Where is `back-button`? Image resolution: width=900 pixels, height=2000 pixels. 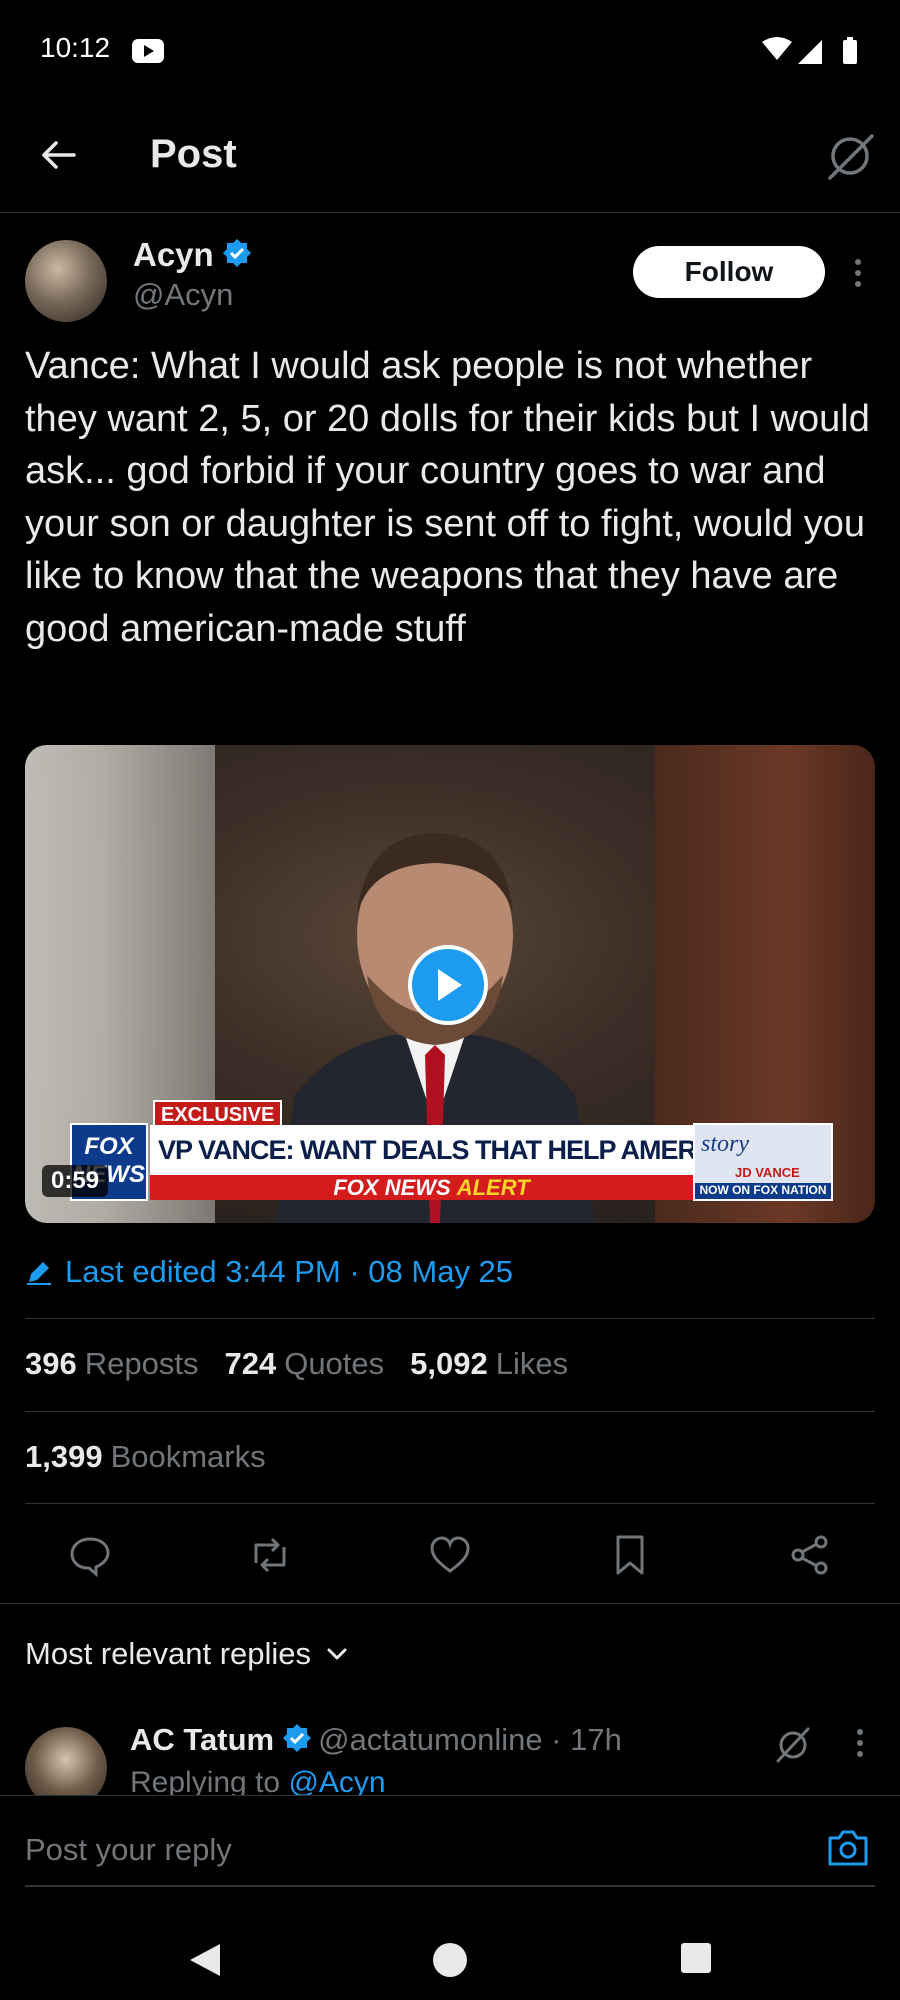
back-button is located at coordinates (58, 155).